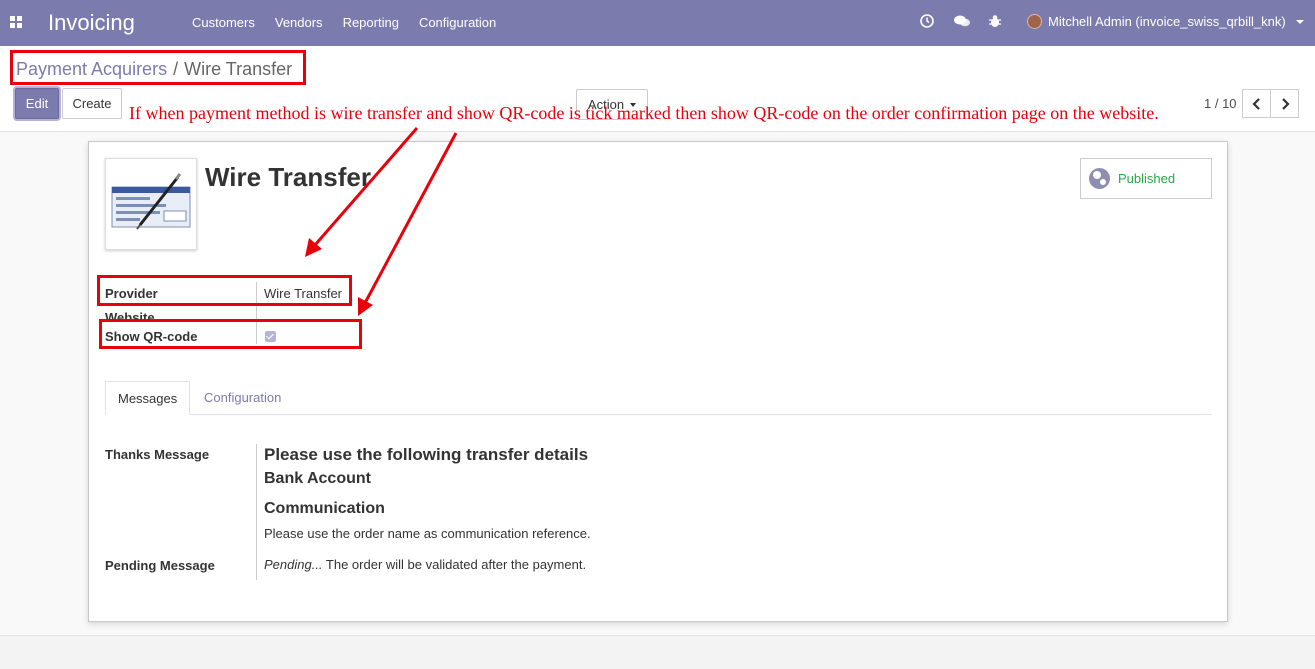 The image size is (1315, 669). I want to click on annotation-arrows, so click(381, 221).